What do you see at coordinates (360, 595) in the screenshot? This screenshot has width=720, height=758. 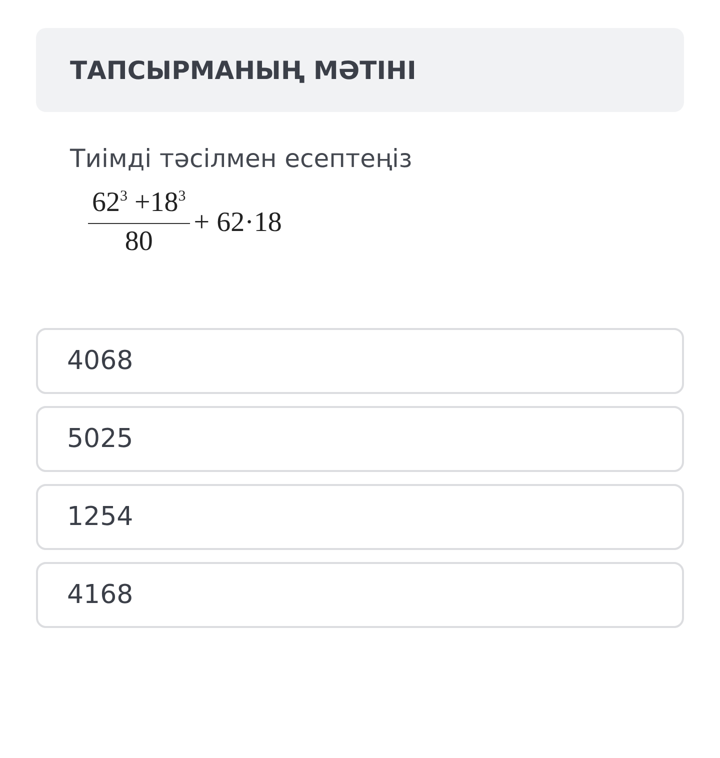 I see `answer-option: 4168` at bounding box center [360, 595].